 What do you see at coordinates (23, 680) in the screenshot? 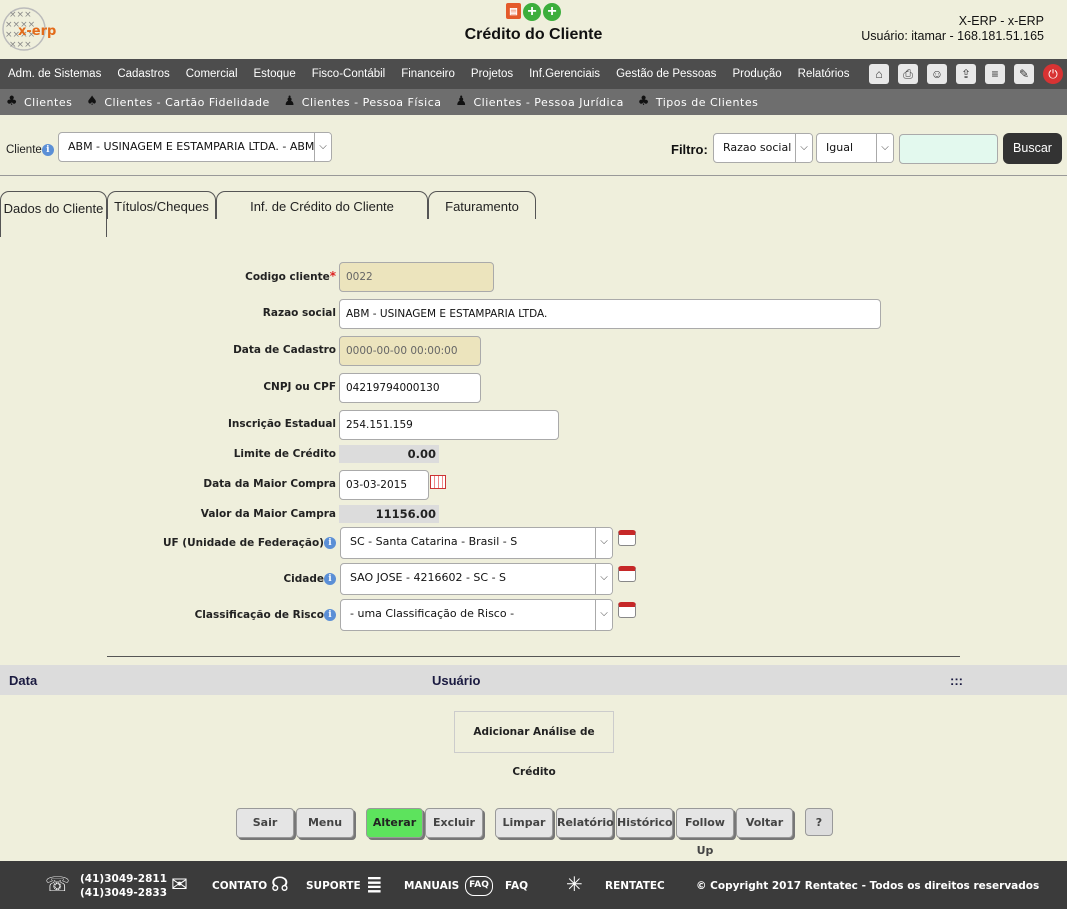
I see `col-data: Data` at bounding box center [23, 680].